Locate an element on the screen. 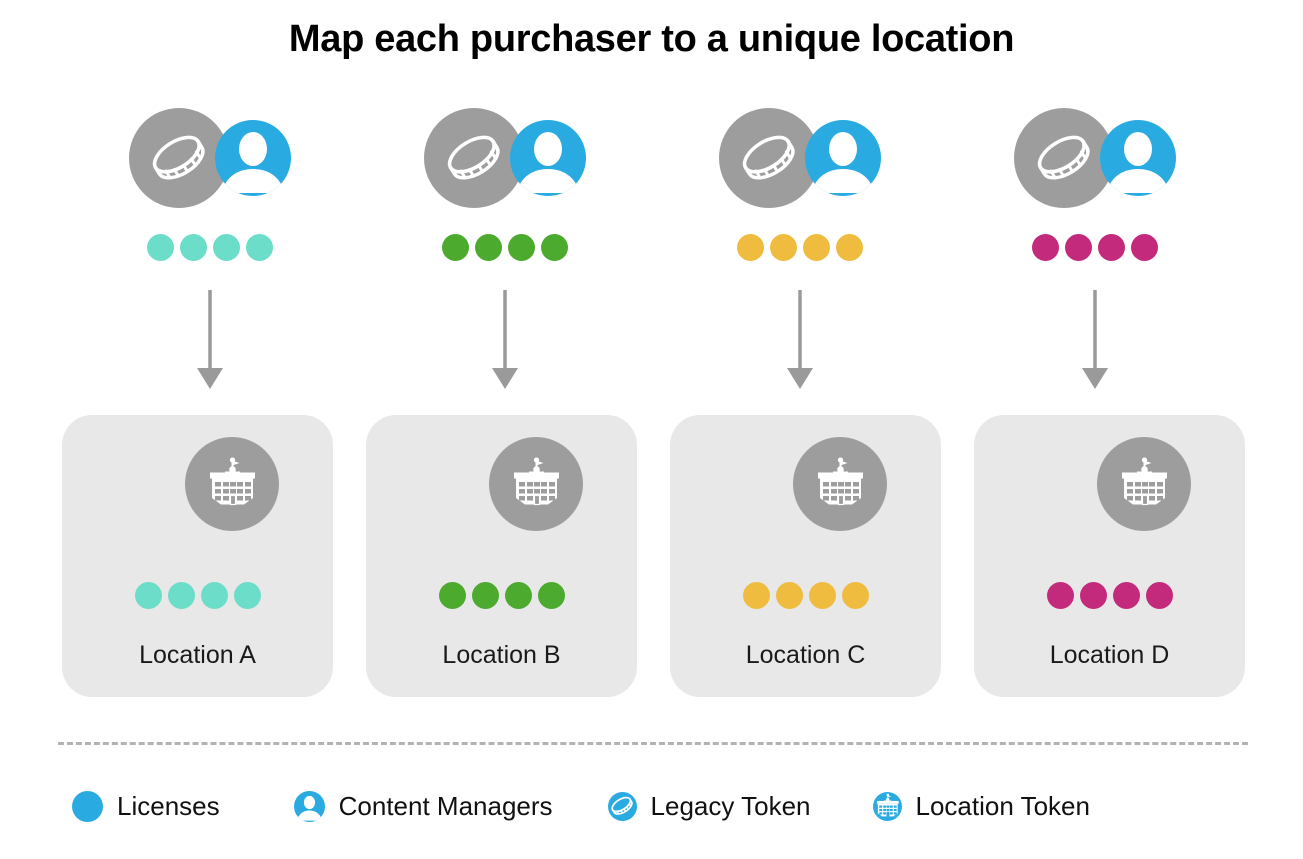 Image resolution: width=1303 pixels, height=859 pixels. location-b-label: Location B is located at coordinates (501, 655).